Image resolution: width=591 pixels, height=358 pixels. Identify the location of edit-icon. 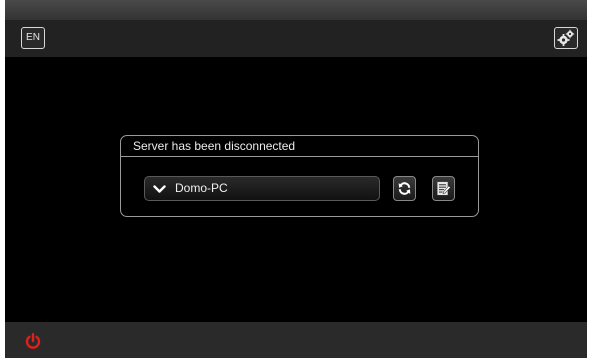
(444, 188).